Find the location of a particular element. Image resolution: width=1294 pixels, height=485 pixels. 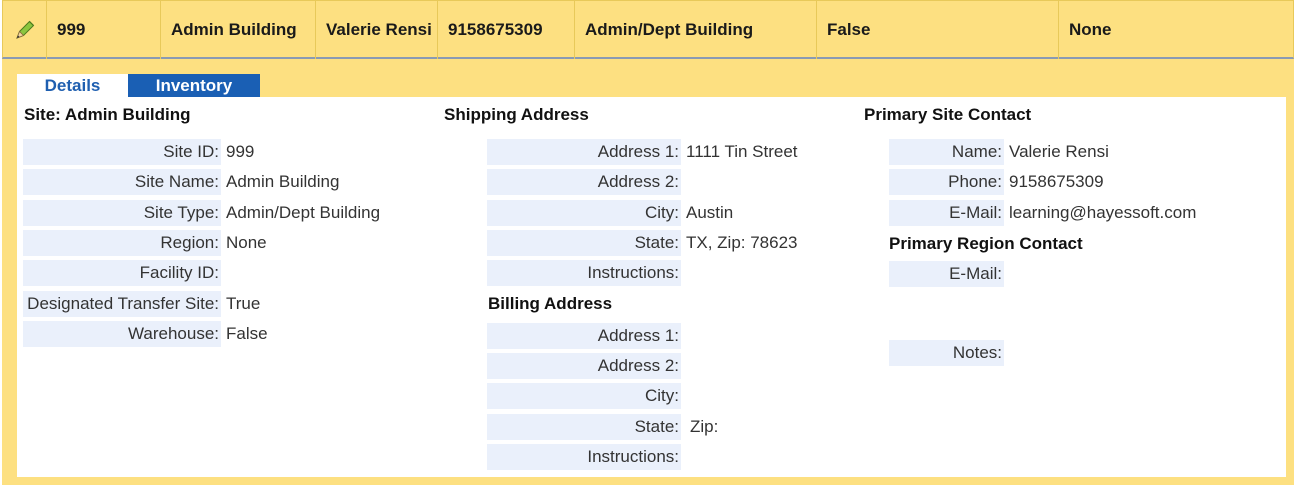

field-value: TX, Zip: 78623 is located at coordinates (742, 242).